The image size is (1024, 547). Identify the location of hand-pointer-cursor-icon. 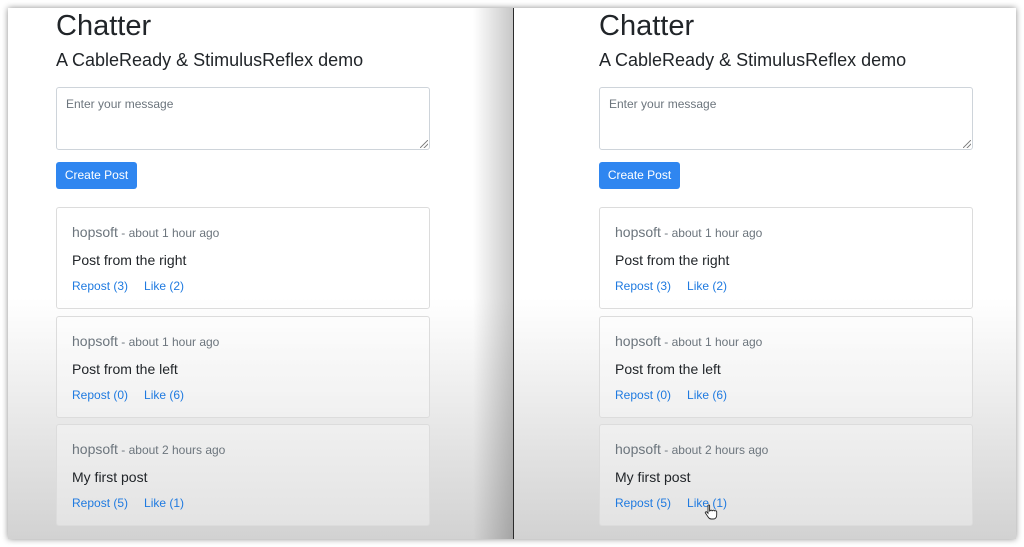
(711, 512).